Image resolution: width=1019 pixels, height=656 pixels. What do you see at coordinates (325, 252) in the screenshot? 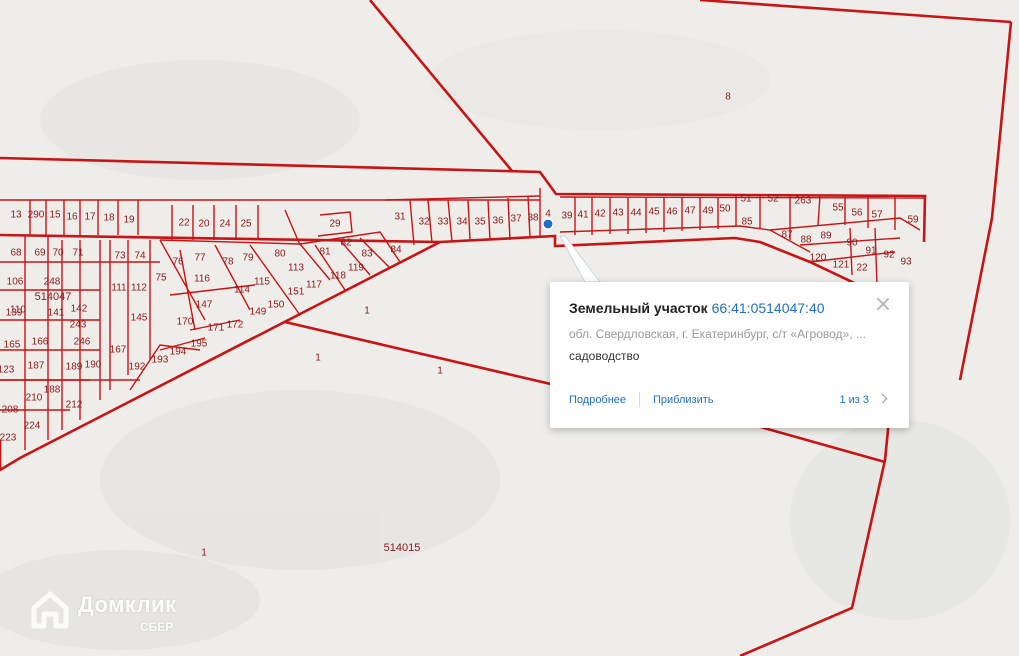
I see `plot-label: 81` at bounding box center [325, 252].